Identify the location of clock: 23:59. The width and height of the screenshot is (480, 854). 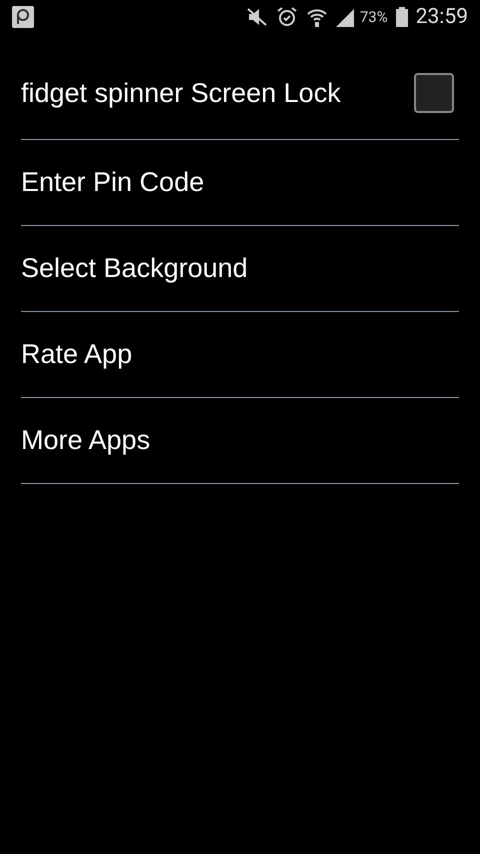
(442, 17).